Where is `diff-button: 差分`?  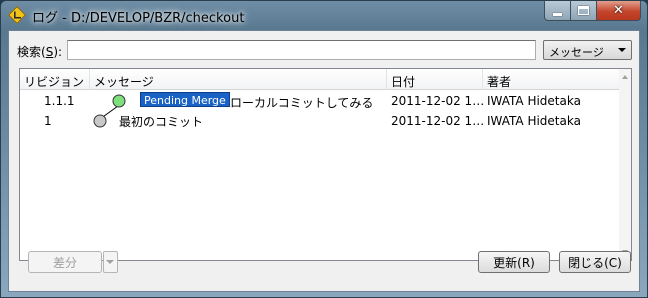 diff-button: 差分 is located at coordinates (65, 262).